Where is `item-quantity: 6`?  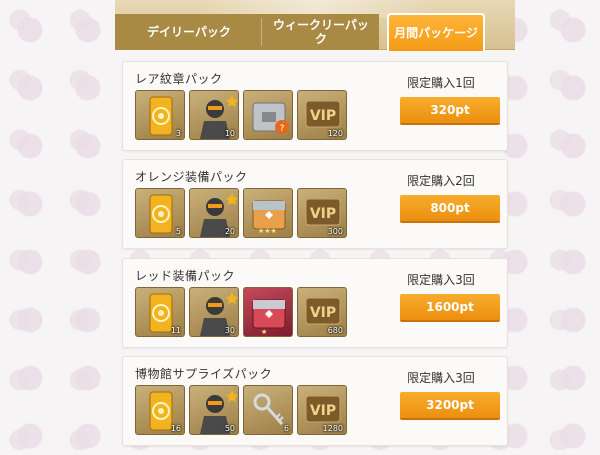
item-quantity: 6 is located at coordinates (286, 428).